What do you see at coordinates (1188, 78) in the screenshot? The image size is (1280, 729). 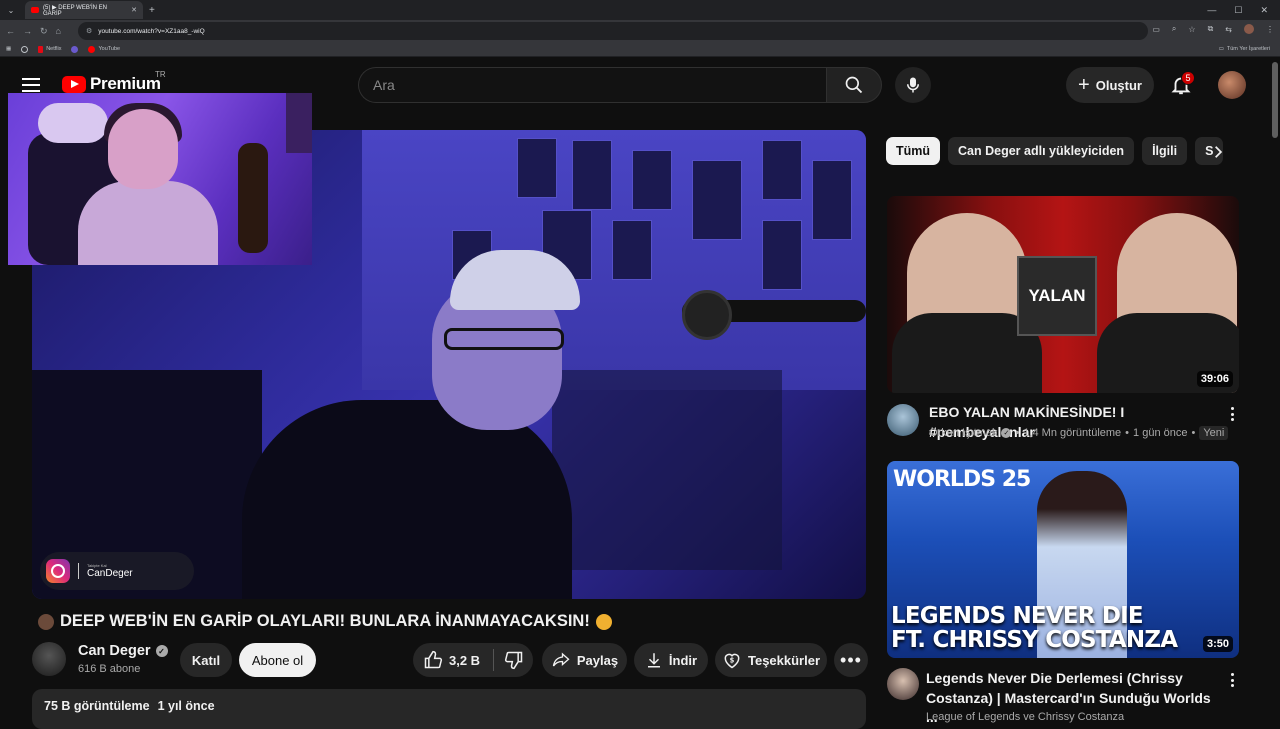 I see `notification-badge: 5` at bounding box center [1188, 78].